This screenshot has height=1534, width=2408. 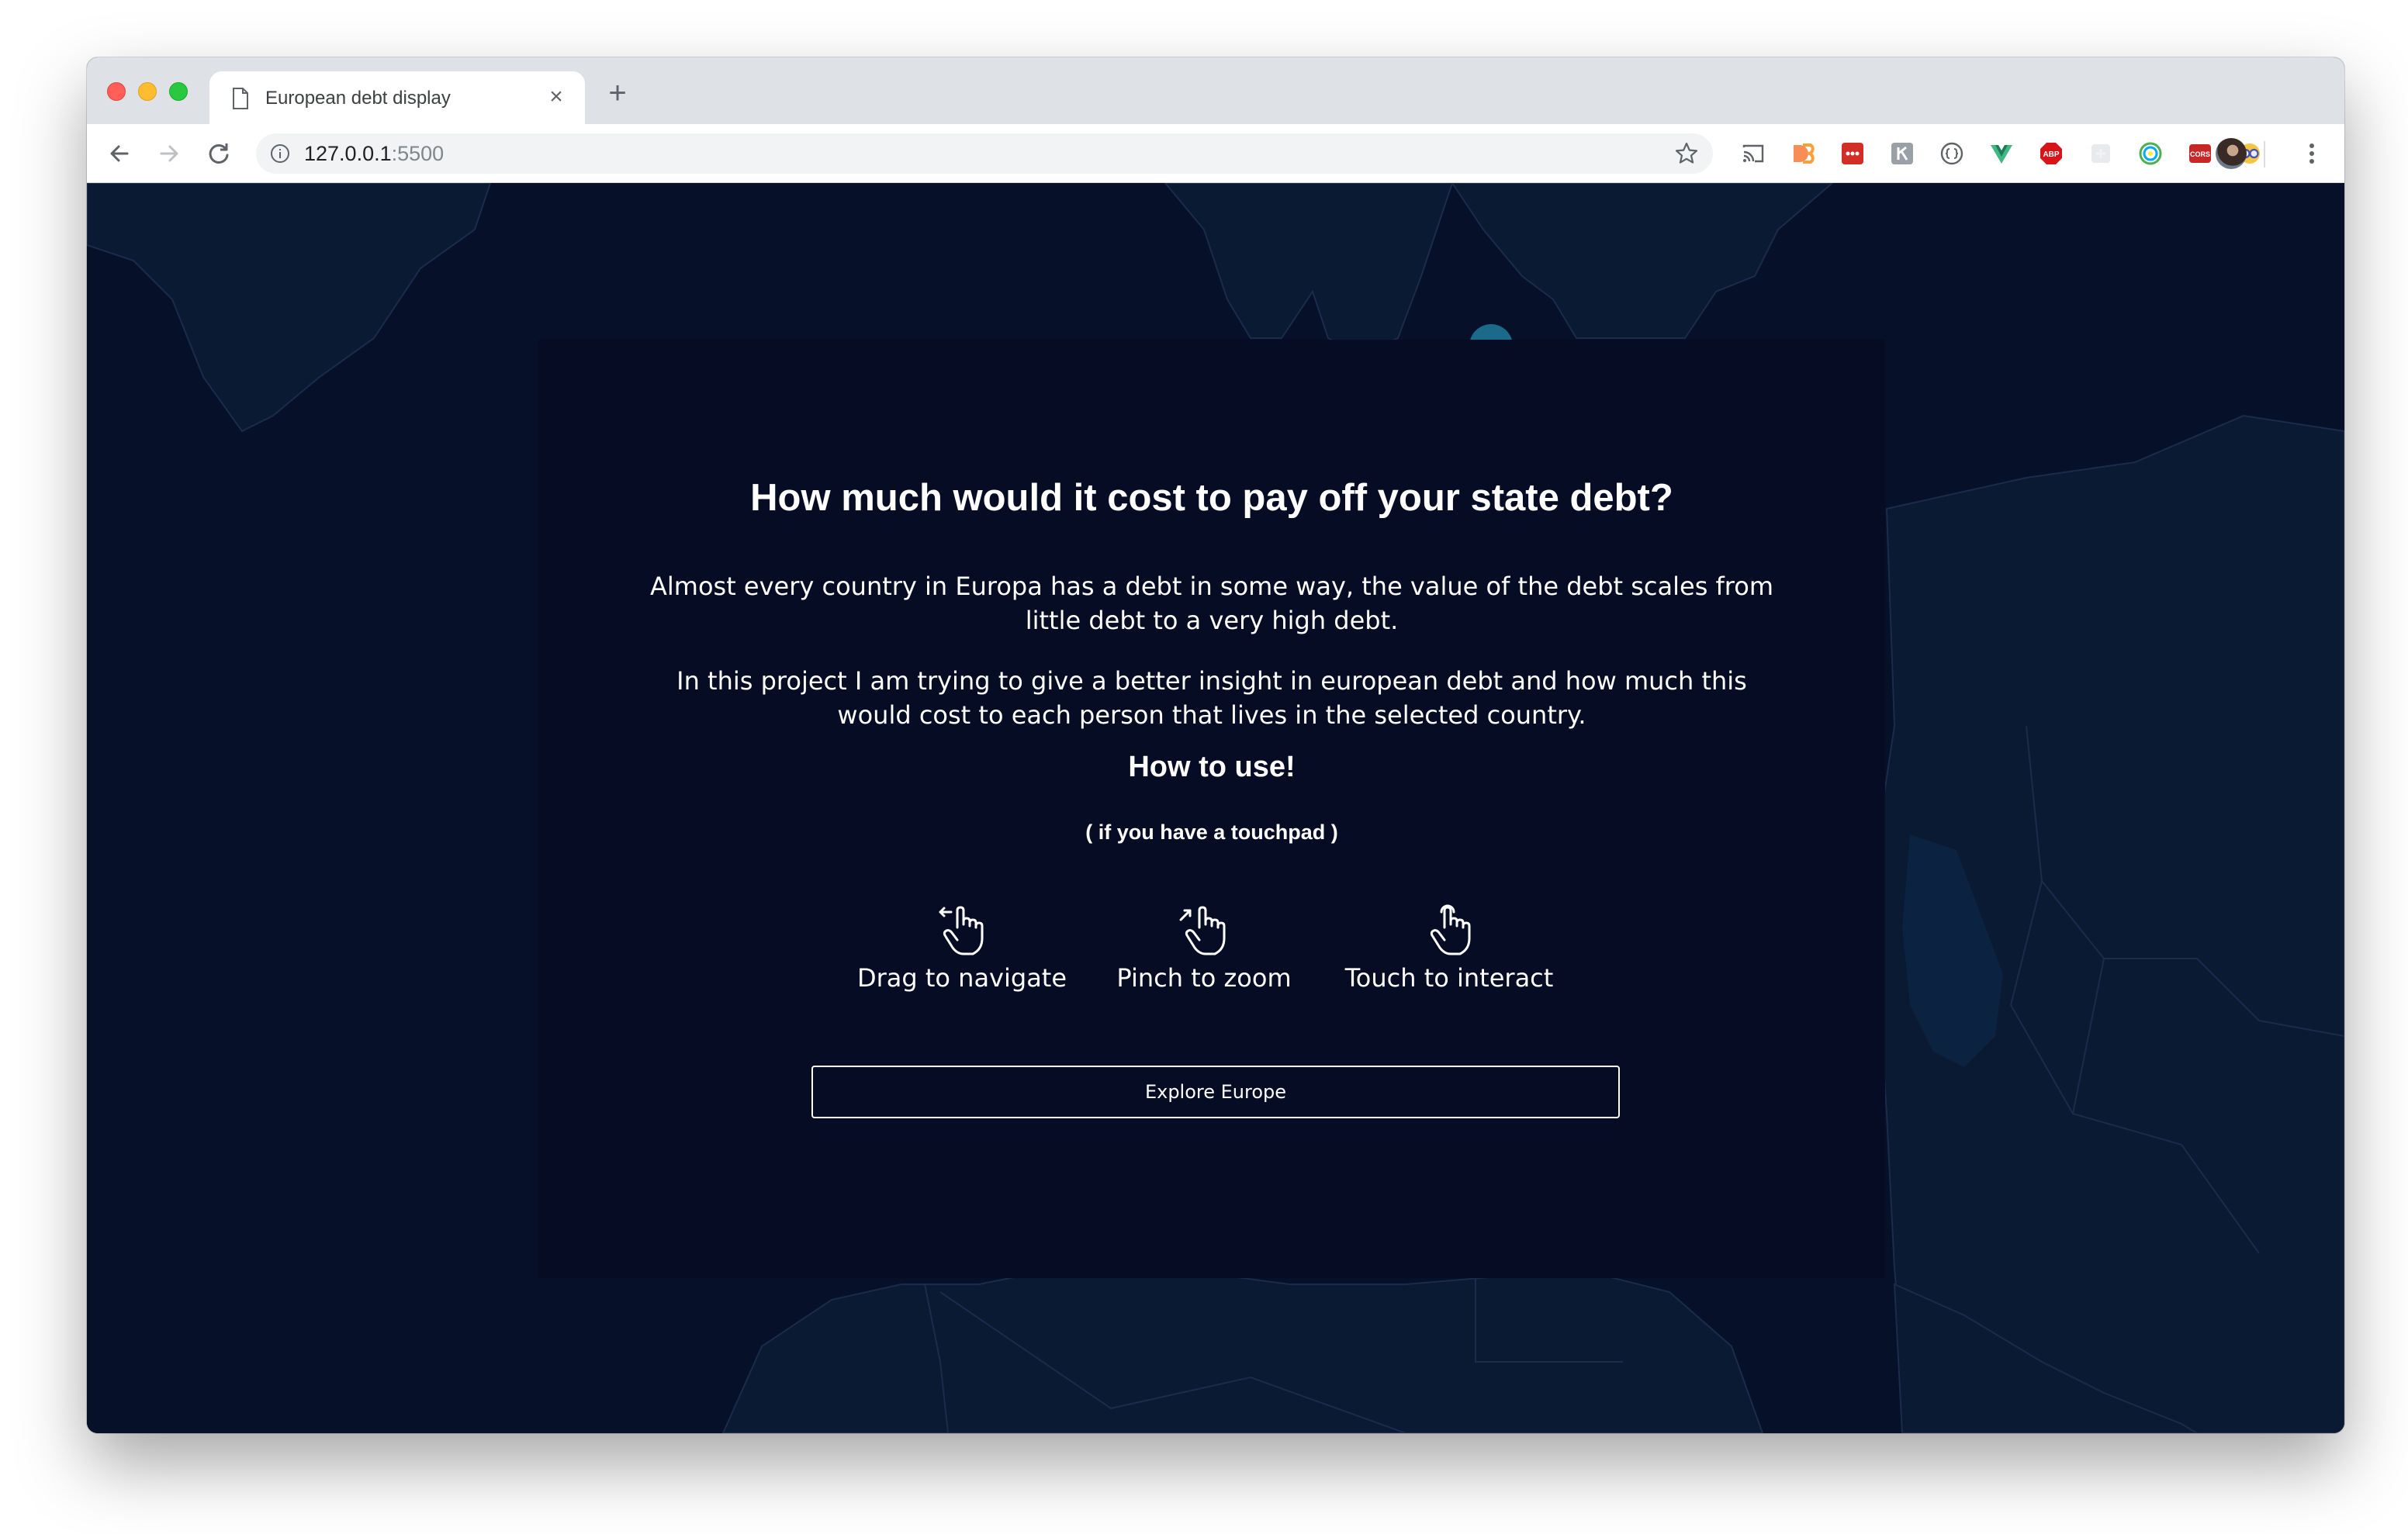 I want to click on gesture-drag: Drag to navigate, so click(x=962, y=950).